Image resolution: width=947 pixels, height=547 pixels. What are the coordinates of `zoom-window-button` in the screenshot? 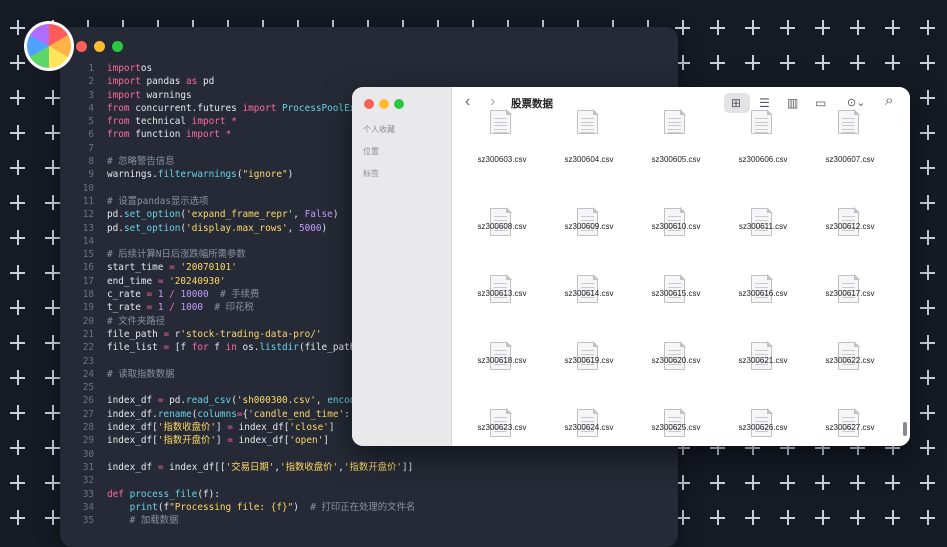 It's located at (117, 46).